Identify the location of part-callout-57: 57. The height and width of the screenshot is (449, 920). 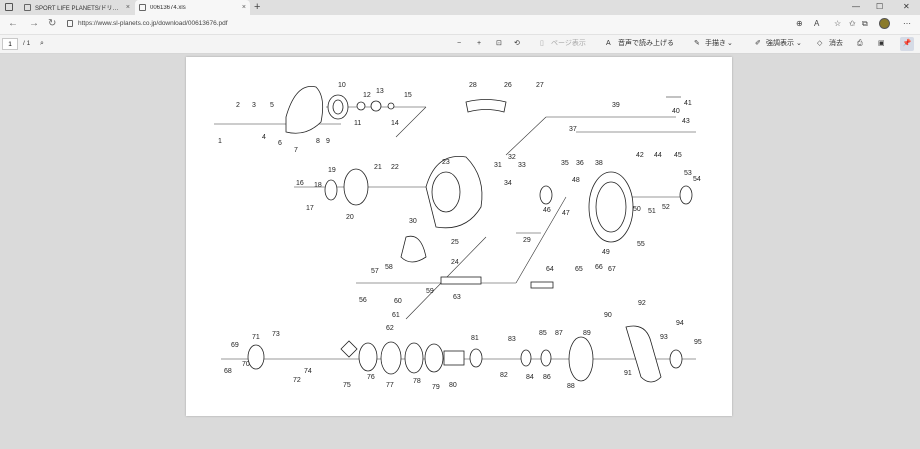
(375, 271).